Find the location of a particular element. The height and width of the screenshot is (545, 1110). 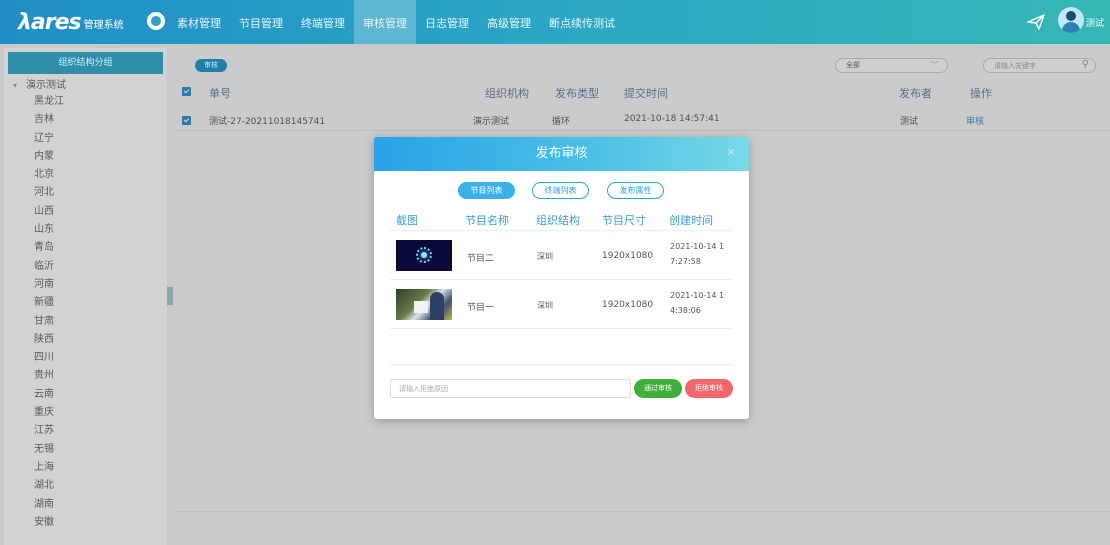

reject-reason-input is located at coordinates (510, 388).